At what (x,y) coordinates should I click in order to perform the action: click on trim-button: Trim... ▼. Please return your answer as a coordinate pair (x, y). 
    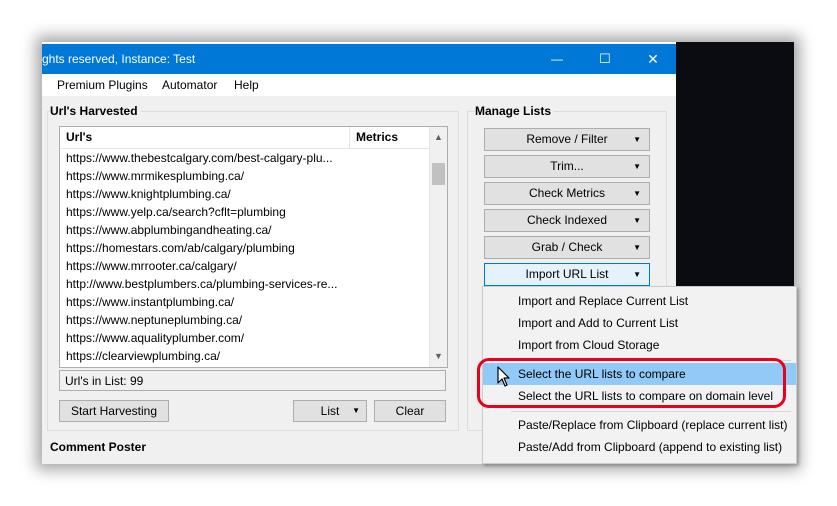
    Looking at the image, I should click on (567, 166).